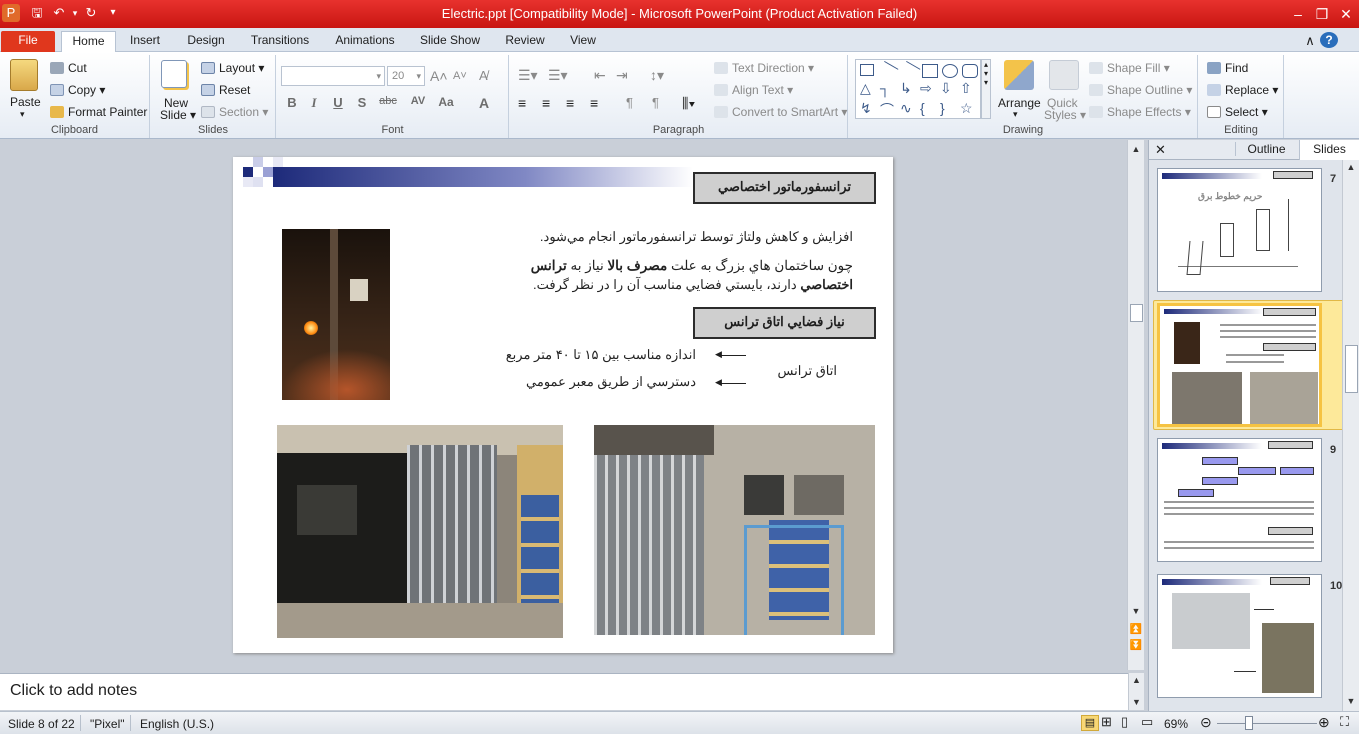 The width and height of the screenshot is (1359, 734). Describe the element at coordinates (25, 102) in the screenshot. I see `paste-button: Paste` at that location.